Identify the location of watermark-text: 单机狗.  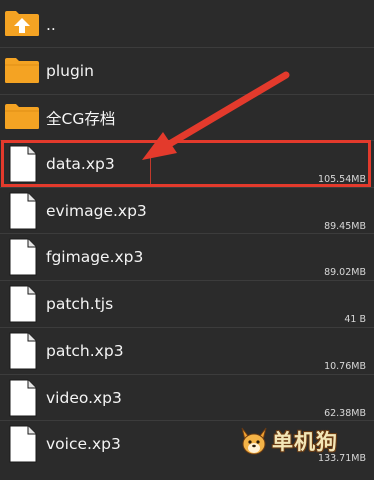
(305, 442).